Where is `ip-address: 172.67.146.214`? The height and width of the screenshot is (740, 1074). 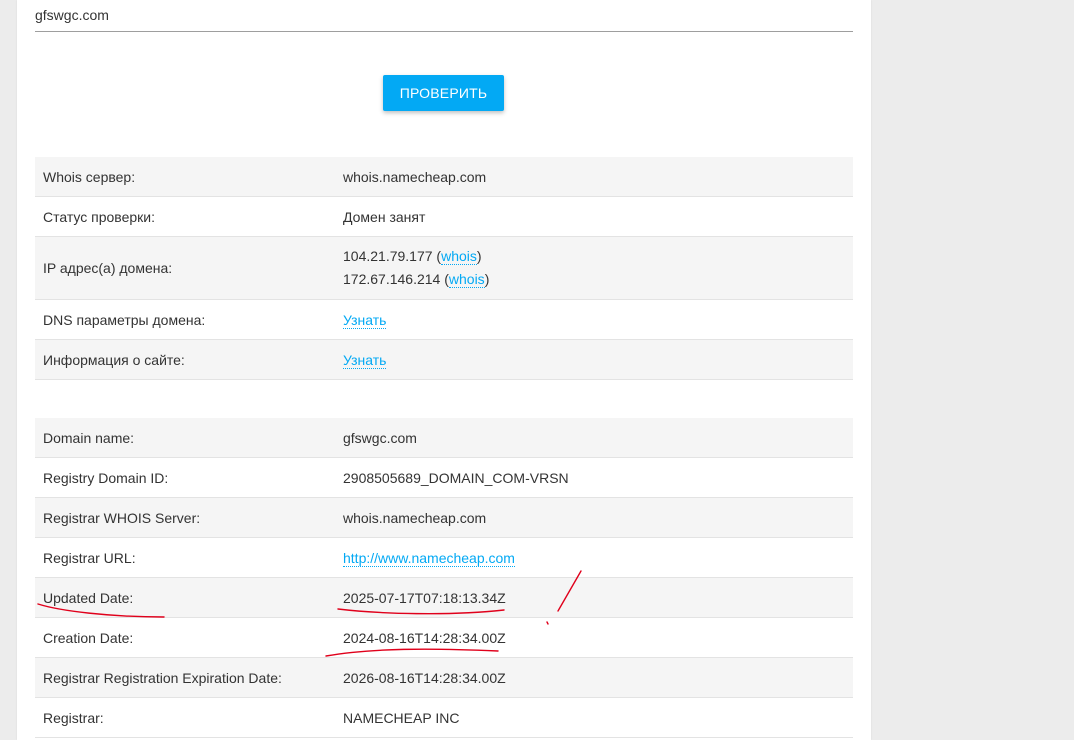
ip-address: 172.67.146.214 is located at coordinates (392, 279).